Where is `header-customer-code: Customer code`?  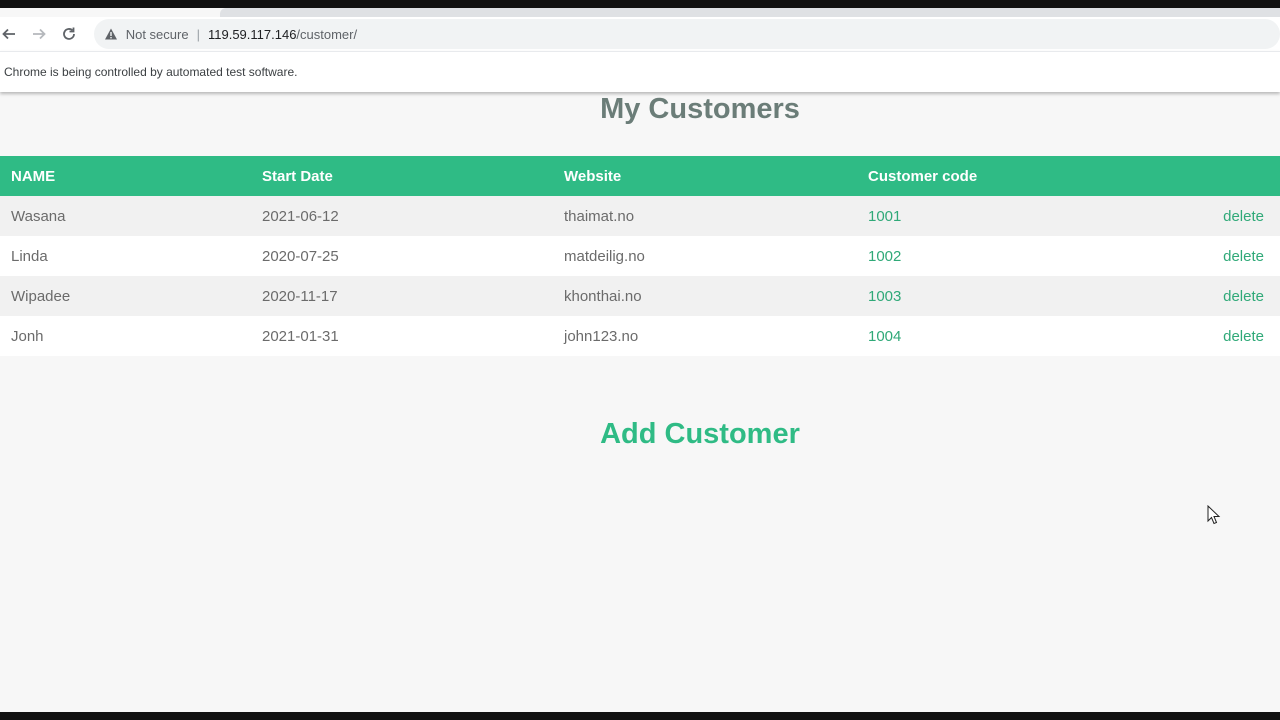
header-customer-code: Customer code is located at coordinates (923, 176).